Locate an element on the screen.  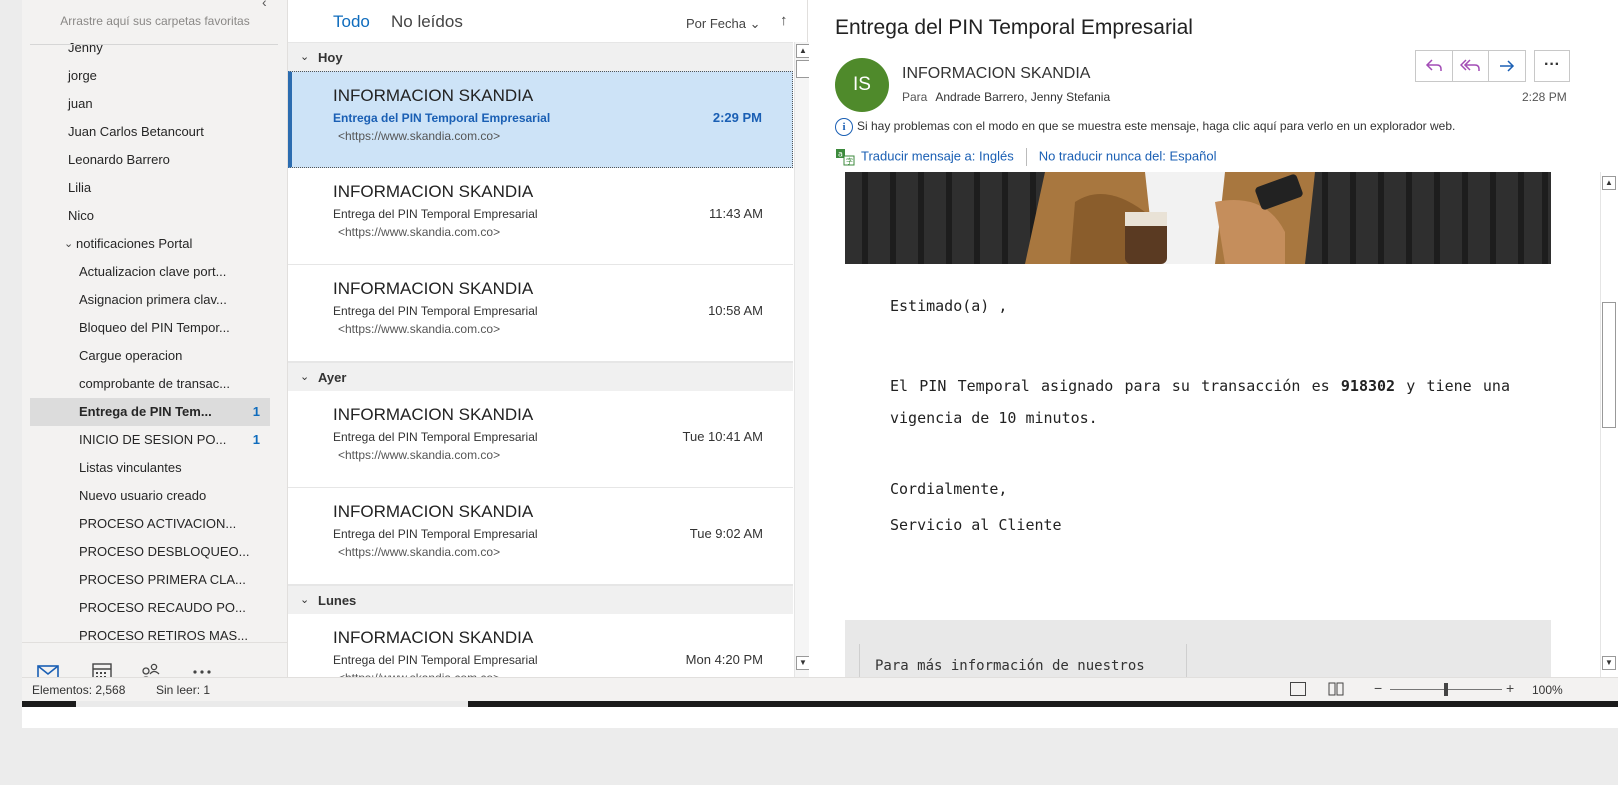
banner-photo is located at coordinates (1198, 218).